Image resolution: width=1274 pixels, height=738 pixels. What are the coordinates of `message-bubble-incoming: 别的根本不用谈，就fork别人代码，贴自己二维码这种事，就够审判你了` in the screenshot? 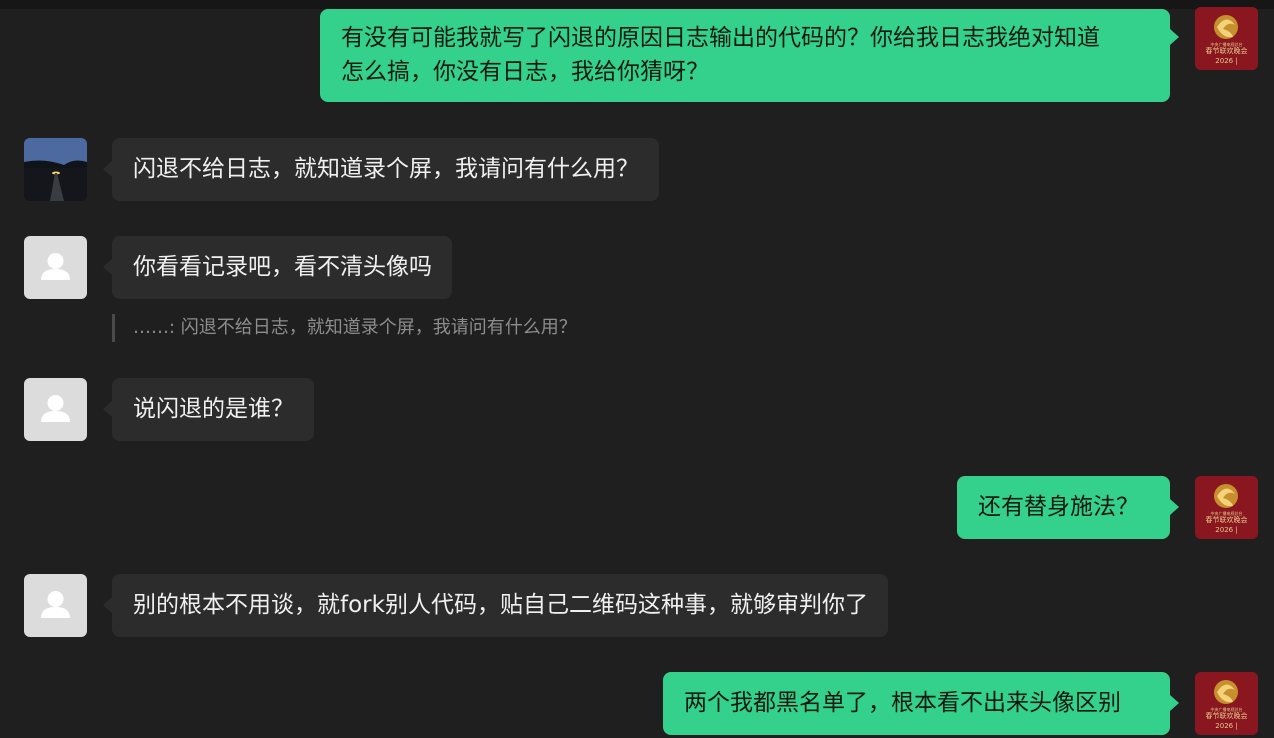 It's located at (500, 605).